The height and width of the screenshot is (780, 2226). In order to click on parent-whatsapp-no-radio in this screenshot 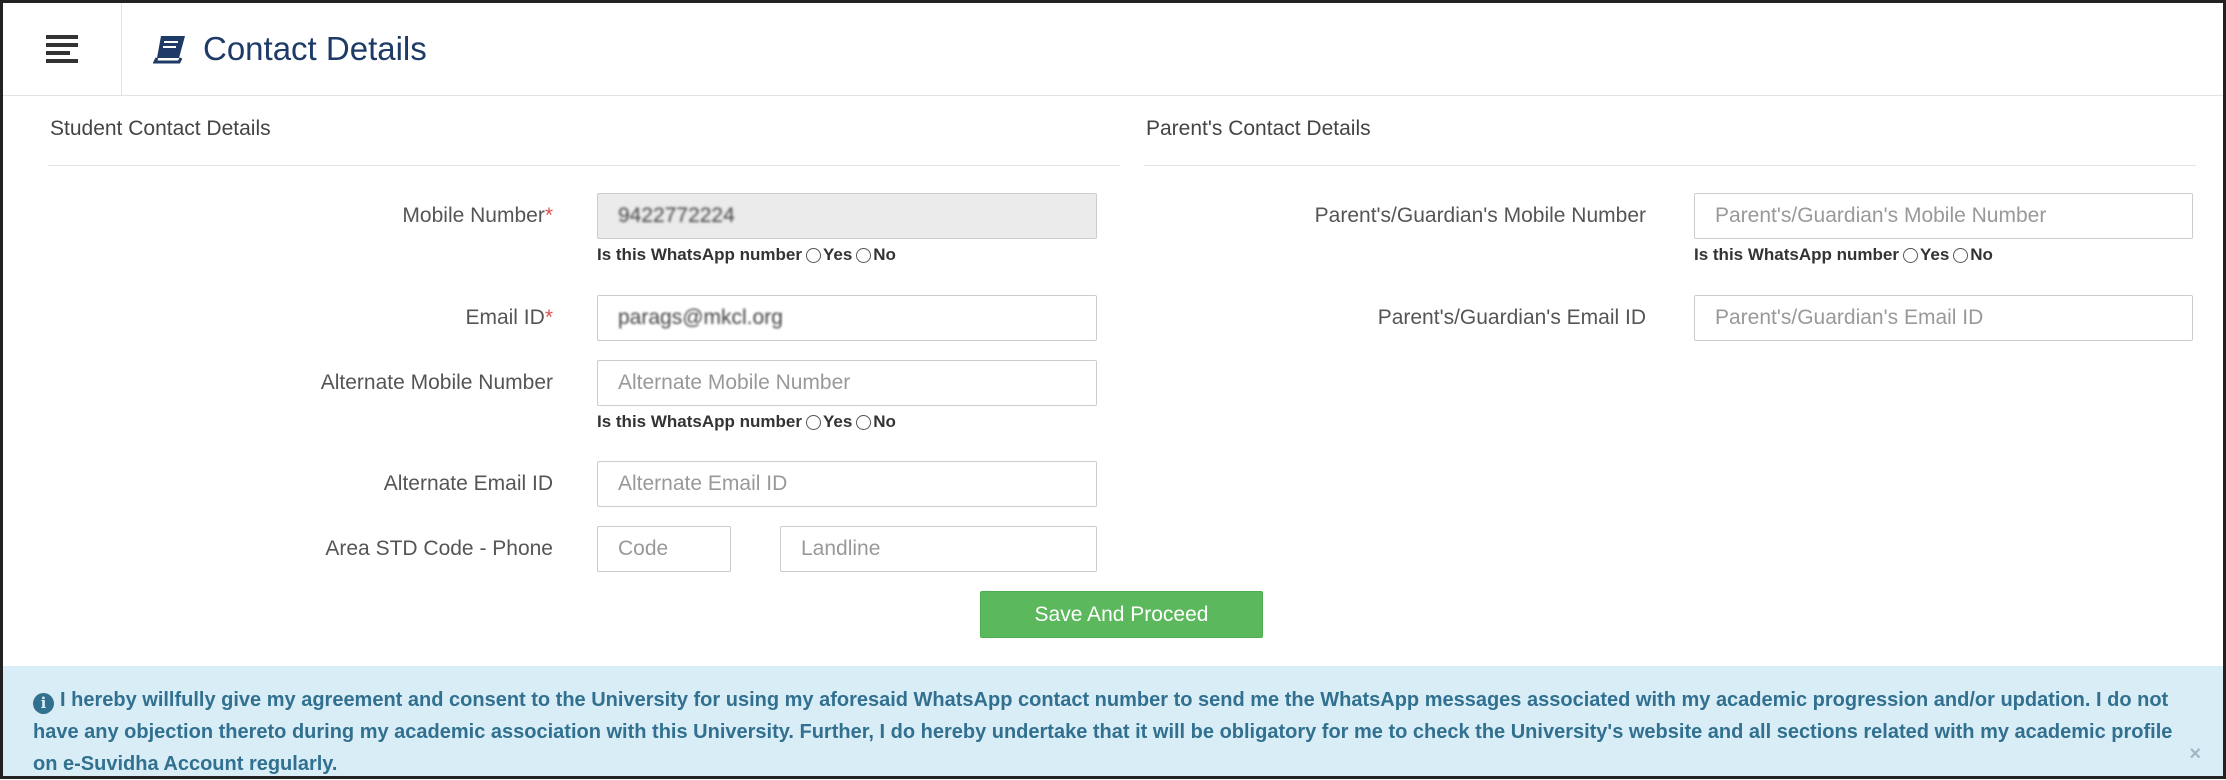, I will do `click(1961, 255)`.